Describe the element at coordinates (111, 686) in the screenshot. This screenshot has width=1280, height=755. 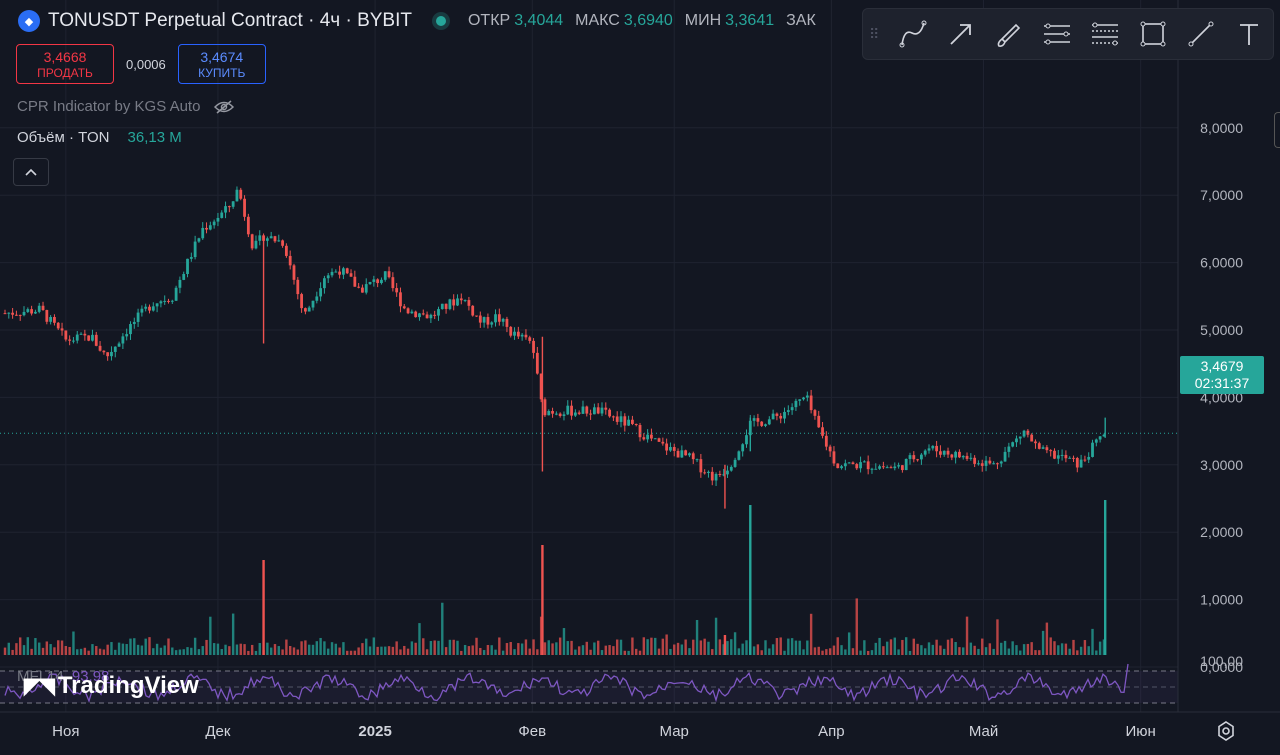
I see `tradingview-logo: ◤◥ TradingView` at that location.